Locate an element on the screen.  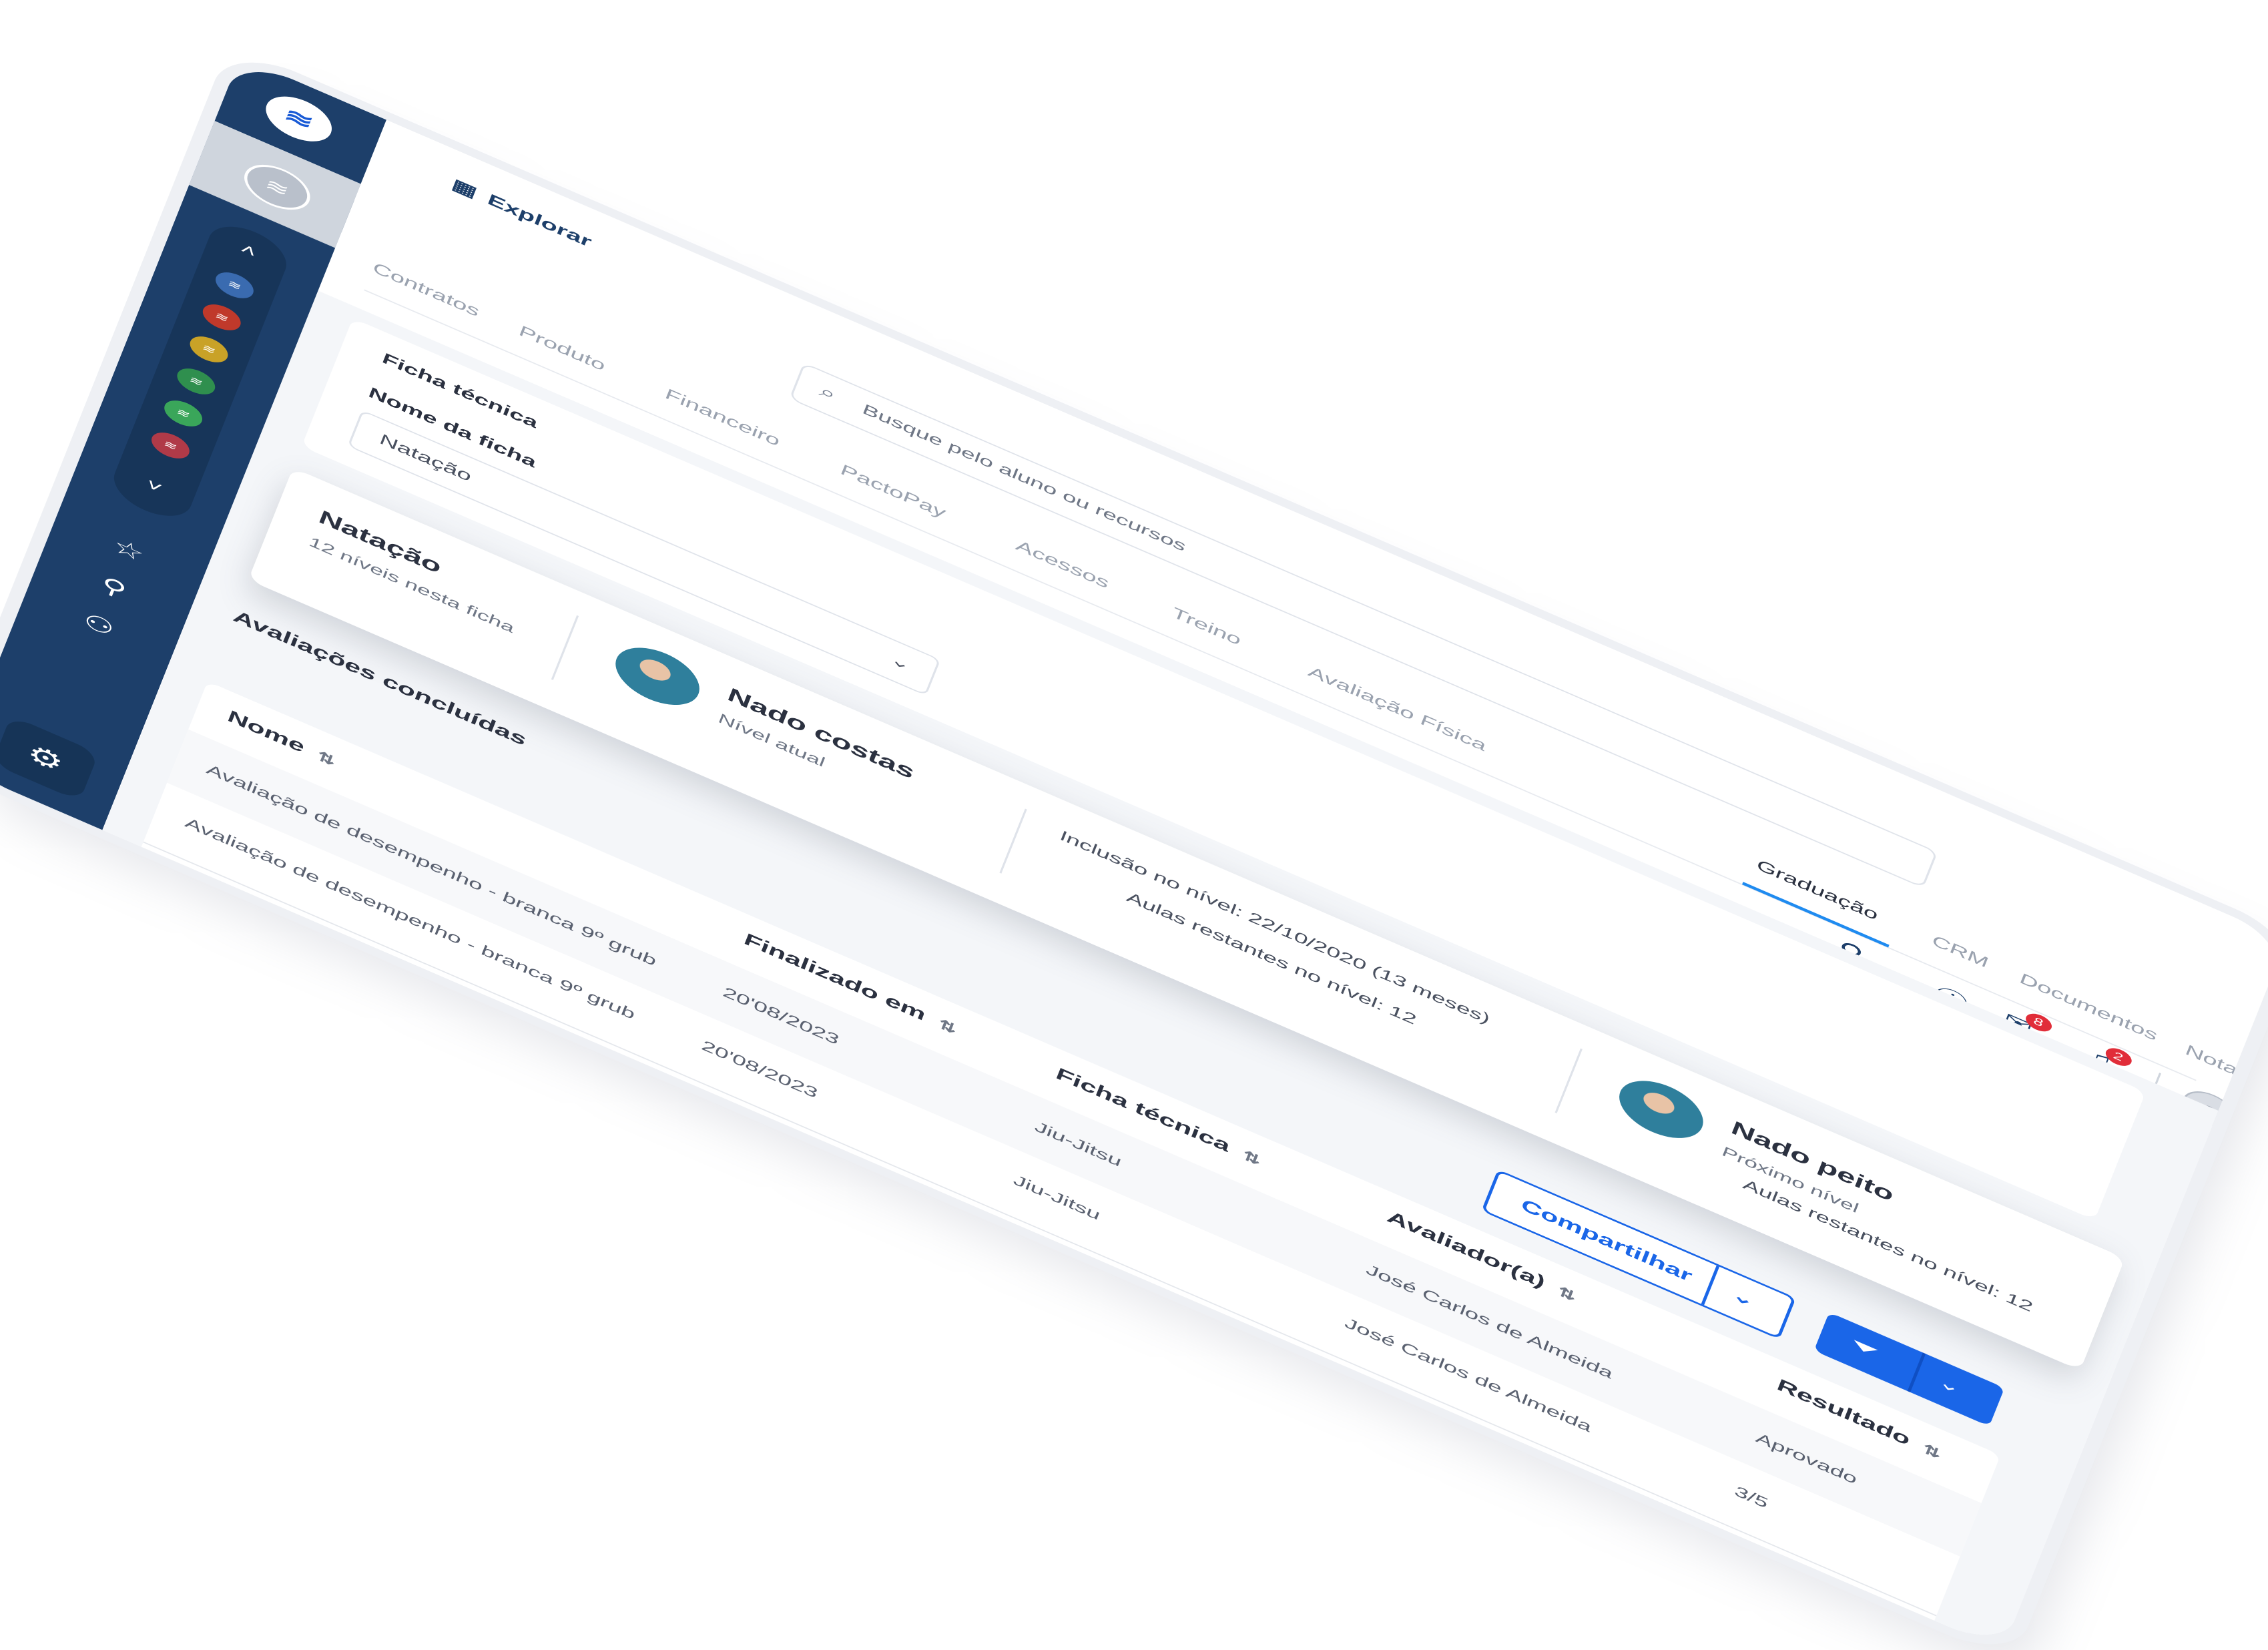
current-level-avatar is located at coordinates (657, 676).